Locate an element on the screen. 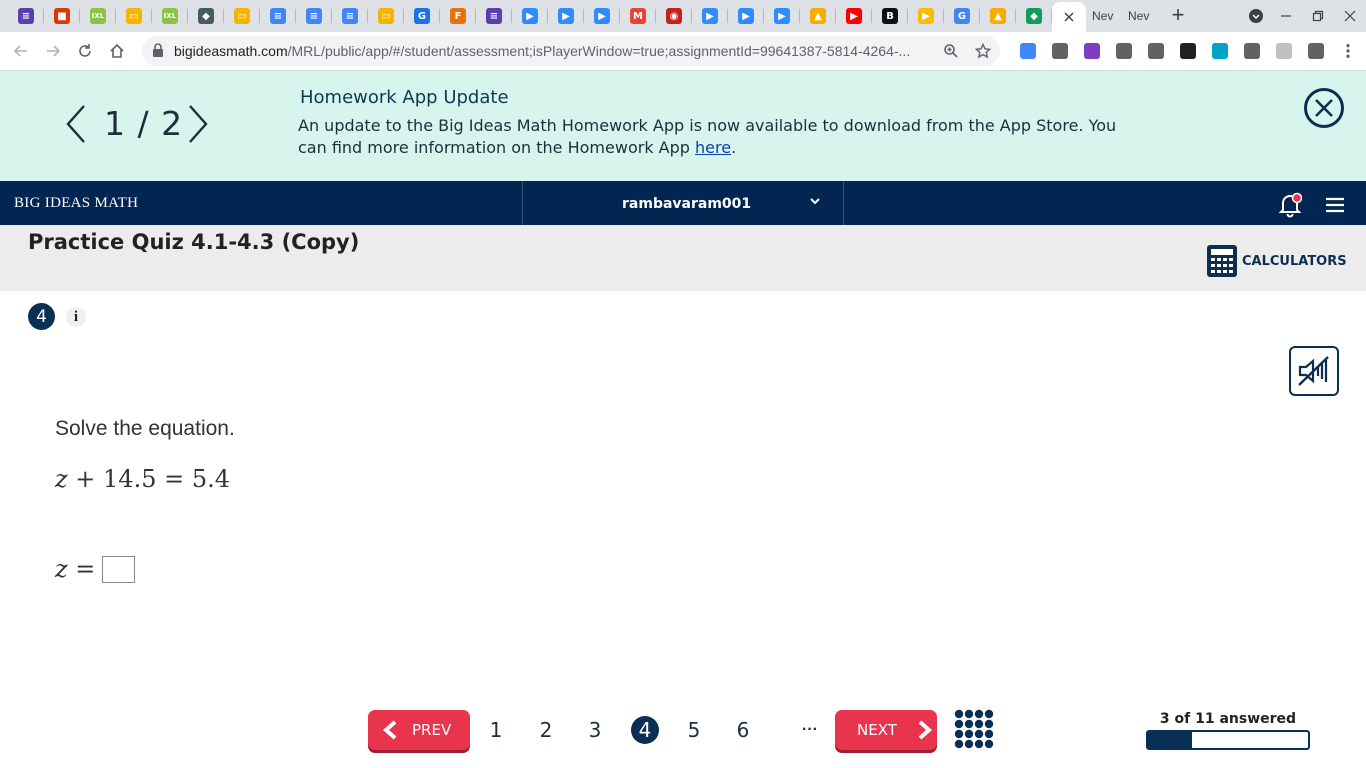 The image size is (1366, 768). active-tab is located at coordinates (1069, 17).